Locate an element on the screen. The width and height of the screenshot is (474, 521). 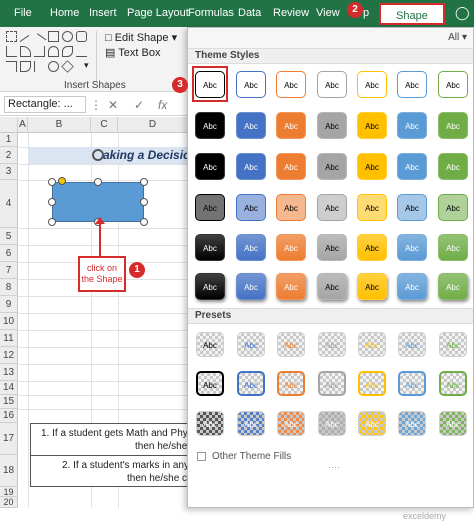
row-header-9: 9 is located at coordinates (9, 304).